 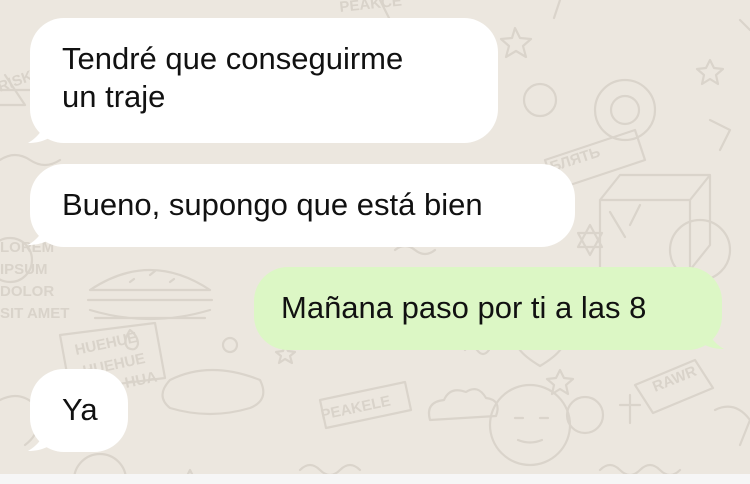 I want to click on hexagram-doodle-icon, so click(x=590, y=240).